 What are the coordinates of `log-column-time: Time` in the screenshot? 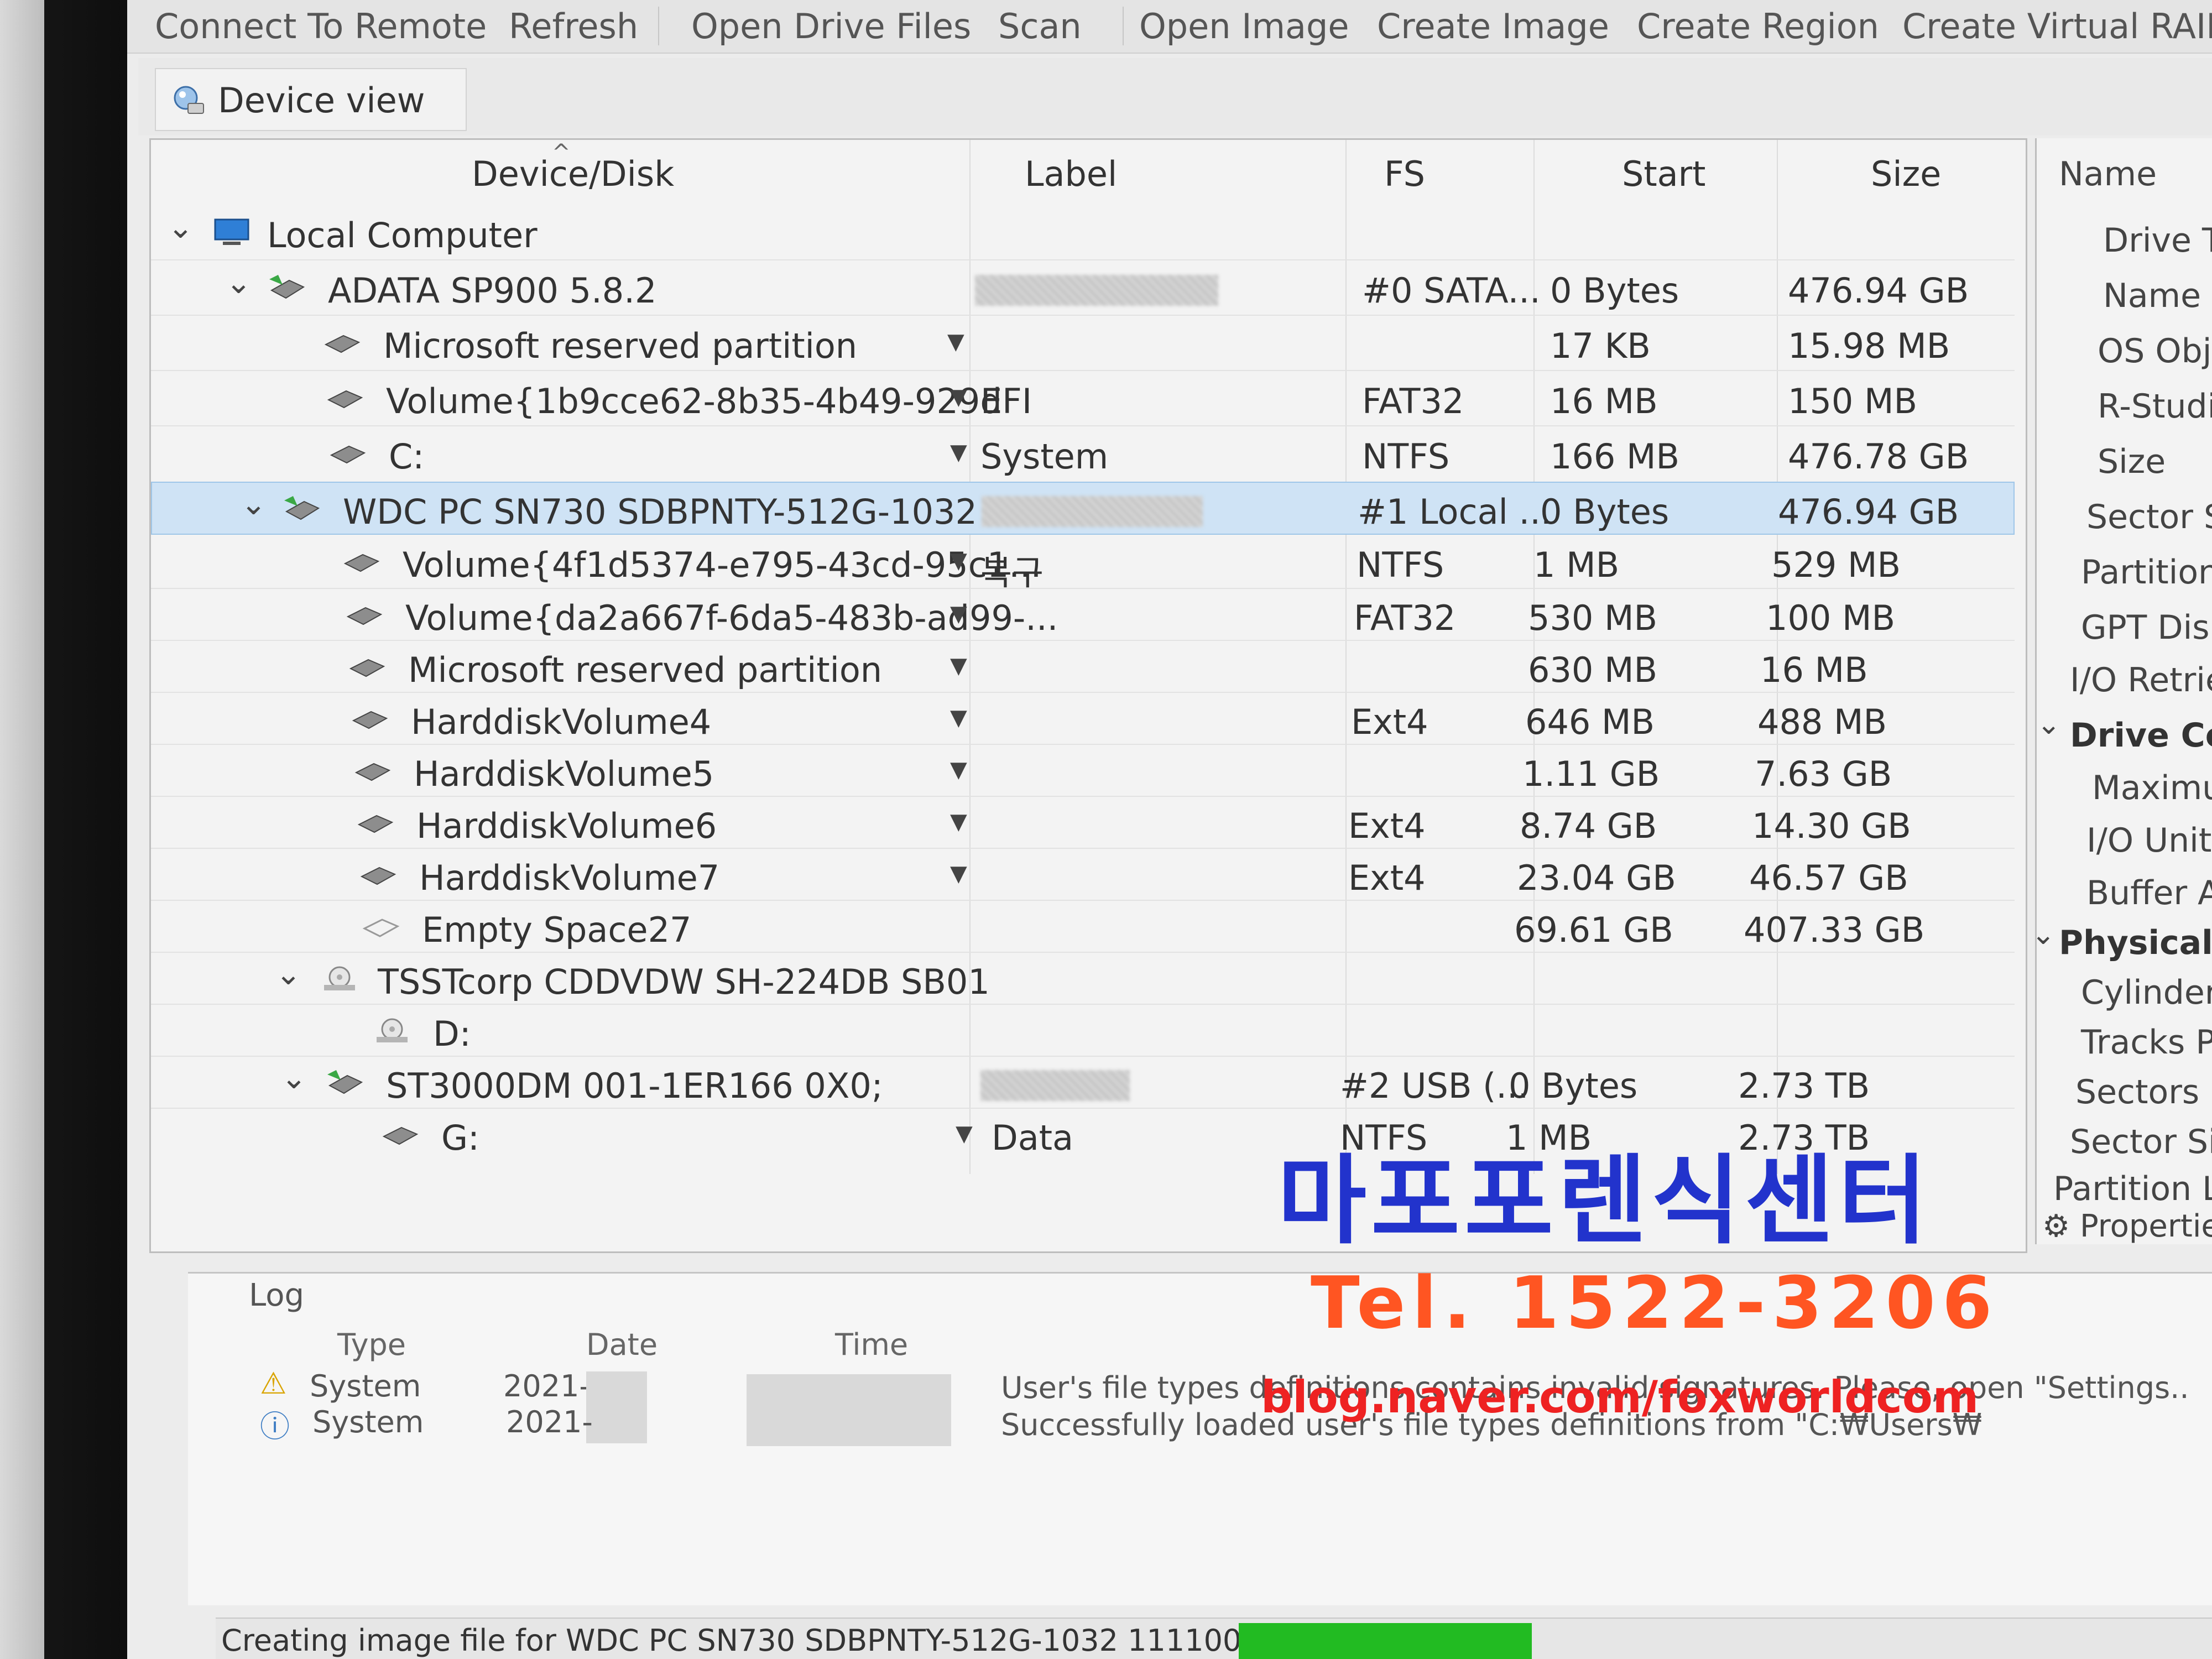 It's located at (872, 1344).